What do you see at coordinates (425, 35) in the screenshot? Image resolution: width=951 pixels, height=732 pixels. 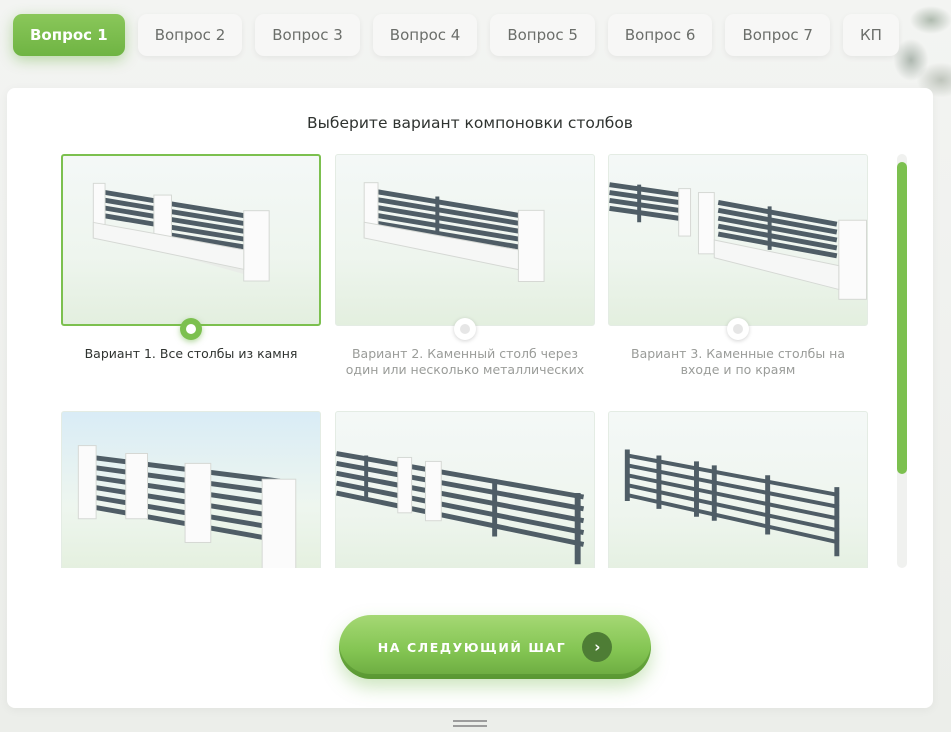 I see `tab-question-4: Вопрос 4` at bounding box center [425, 35].